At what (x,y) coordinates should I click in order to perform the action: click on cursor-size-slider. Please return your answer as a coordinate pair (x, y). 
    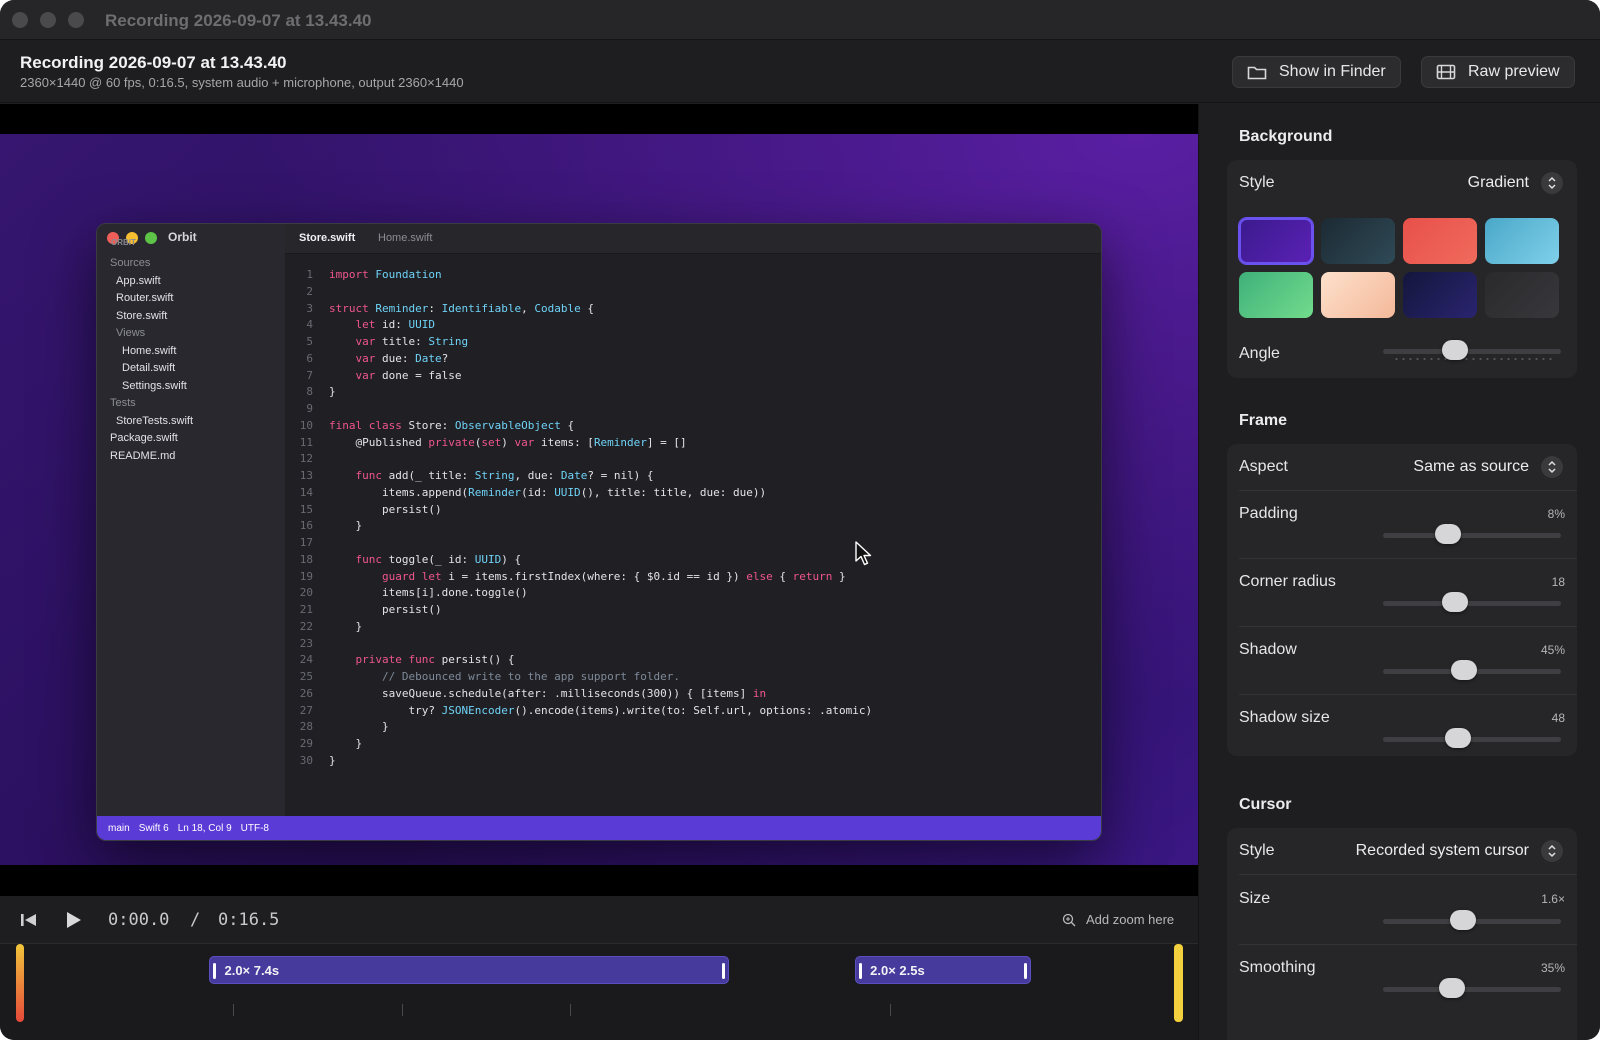
    Looking at the image, I should click on (1472, 922).